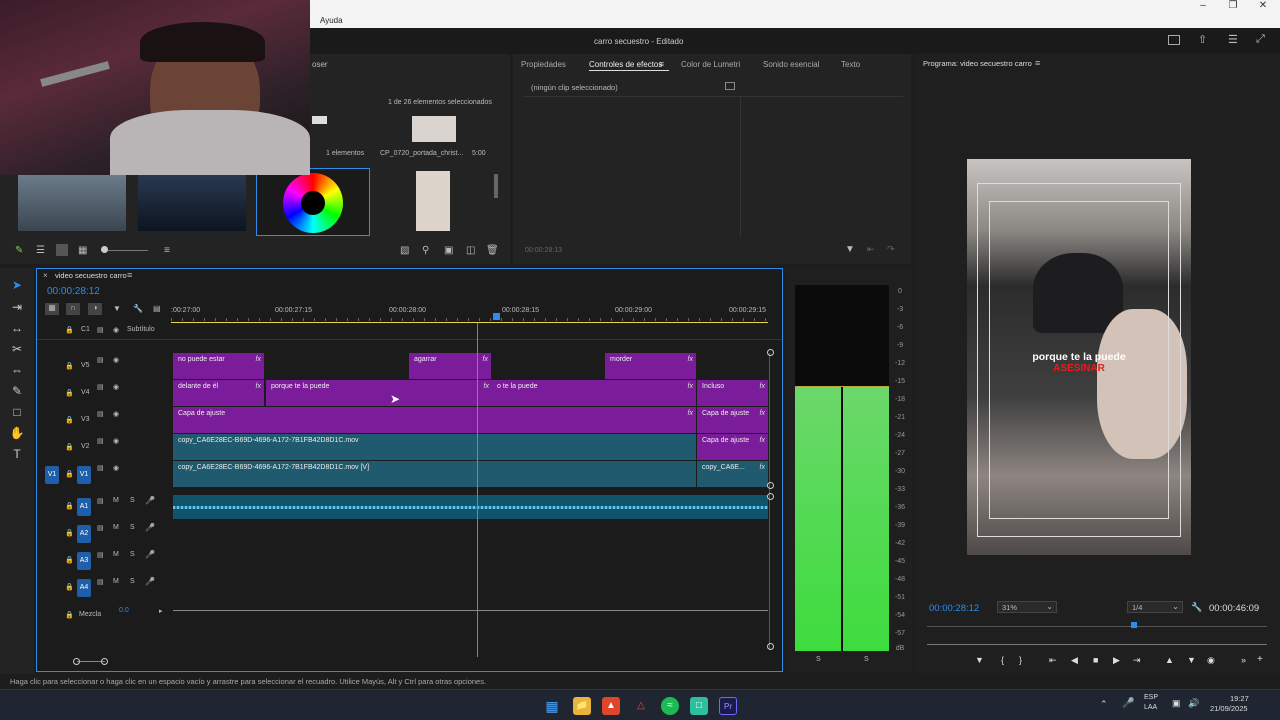 This screenshot has width=1280, height=720. What do you see at coordinates (76, 661) in the screenshot?
I see `hscroll-handle-left` at bounding box center [76, 661].